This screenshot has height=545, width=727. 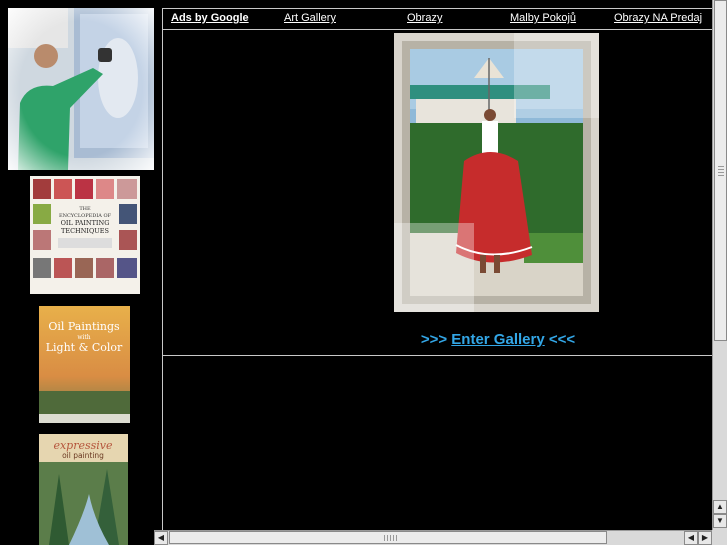 I want to click on scroll-left-button: ◀, so click(x=161, y=538).